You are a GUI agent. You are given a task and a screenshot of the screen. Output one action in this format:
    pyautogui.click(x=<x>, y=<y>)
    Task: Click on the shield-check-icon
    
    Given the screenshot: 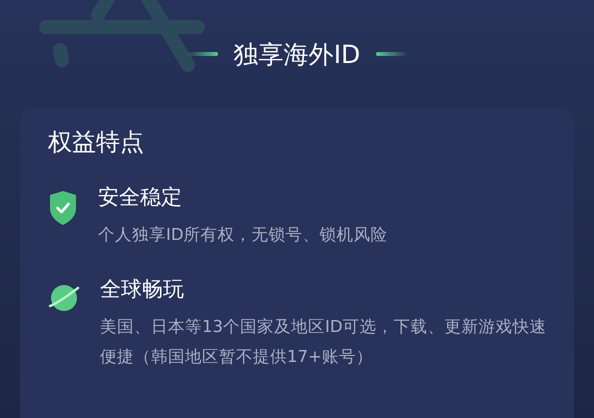 What is the action you would take?
    pyautogui.click(x=63, y=208)
    